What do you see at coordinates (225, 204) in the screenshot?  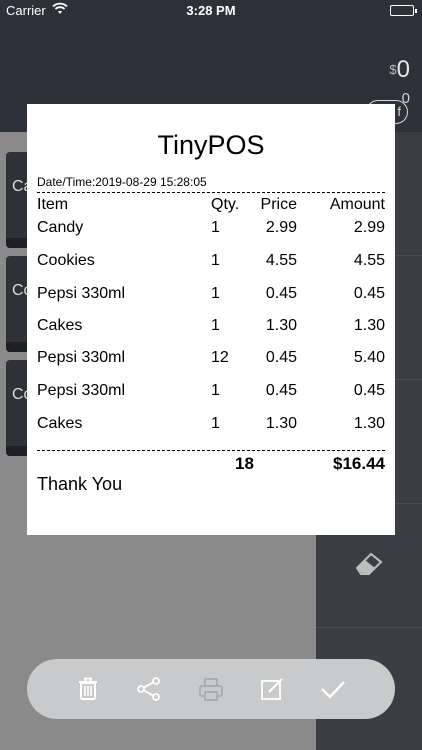 I see `column-qty: Qty.` at bounding box center [225, 204].